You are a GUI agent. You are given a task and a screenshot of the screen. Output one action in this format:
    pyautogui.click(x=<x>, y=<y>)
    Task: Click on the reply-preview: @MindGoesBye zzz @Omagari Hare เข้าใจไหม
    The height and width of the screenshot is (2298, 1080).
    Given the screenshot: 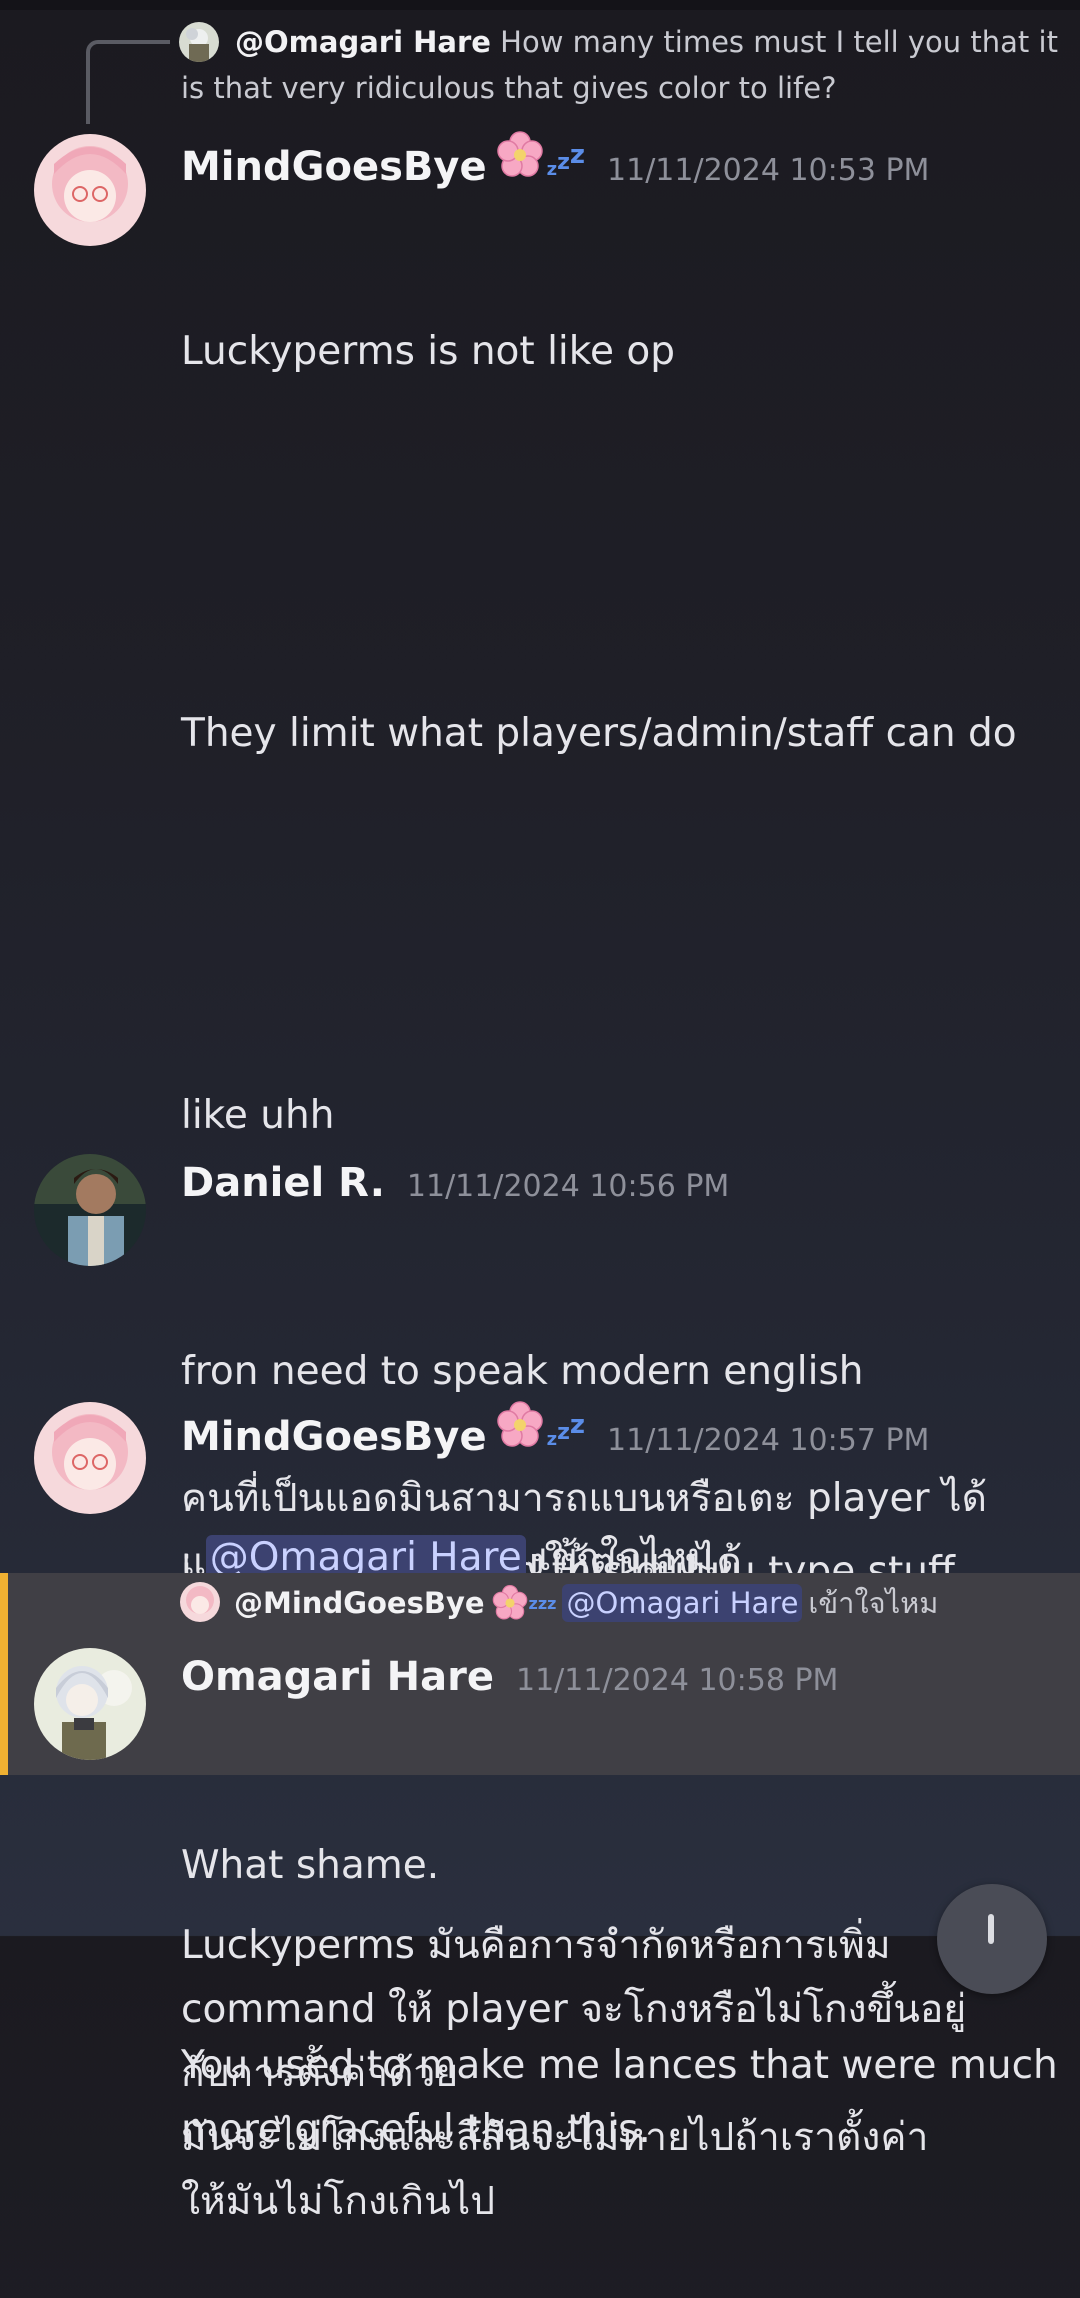 What is the action you would take?
    pyautogui.click(x=586, y=1603)
    